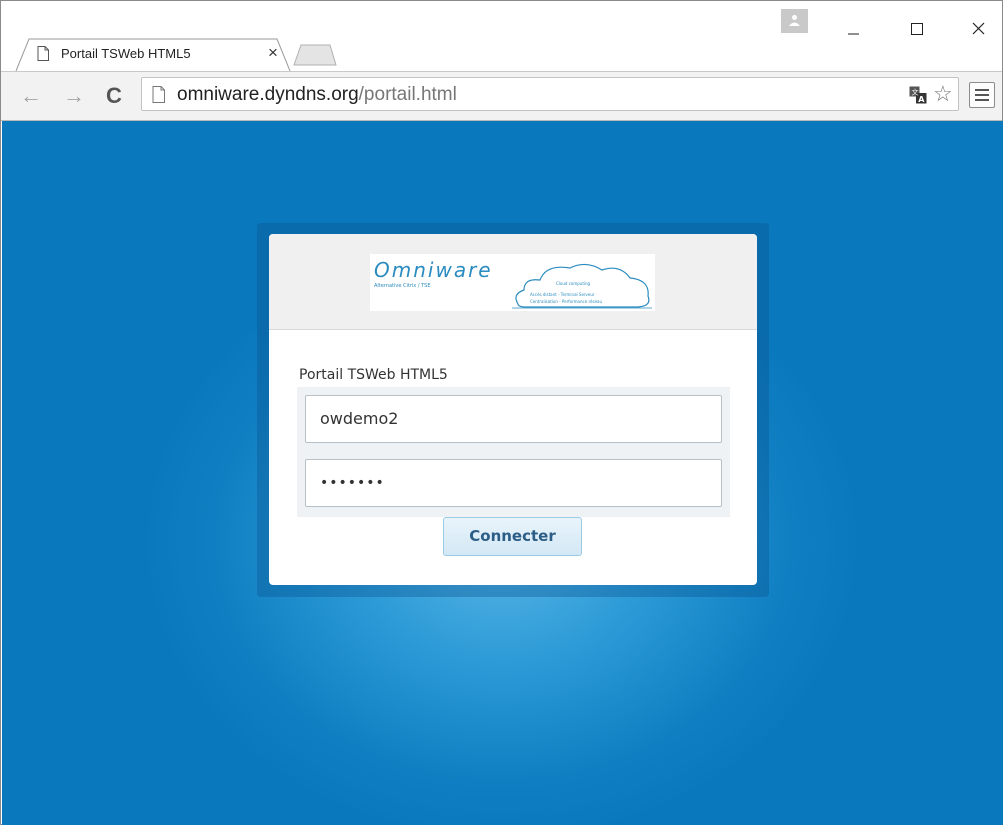 The height and width of the screenshot is (825, 1003). What do you see at coordinates (513, 483) in the screenshot?
I see `password-field: •••••••` at bounding box center [513, 483].